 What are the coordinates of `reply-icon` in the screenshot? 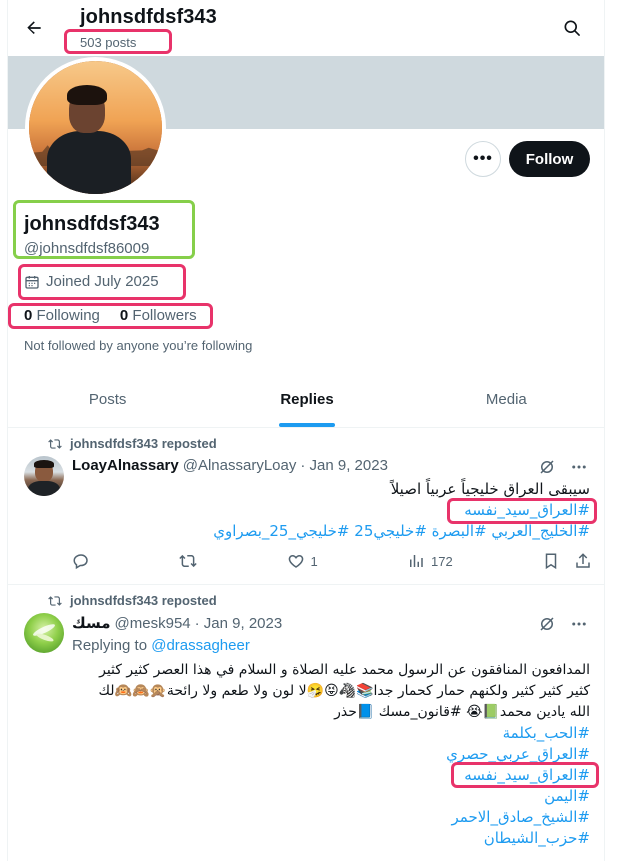 It's located at (80, 562).